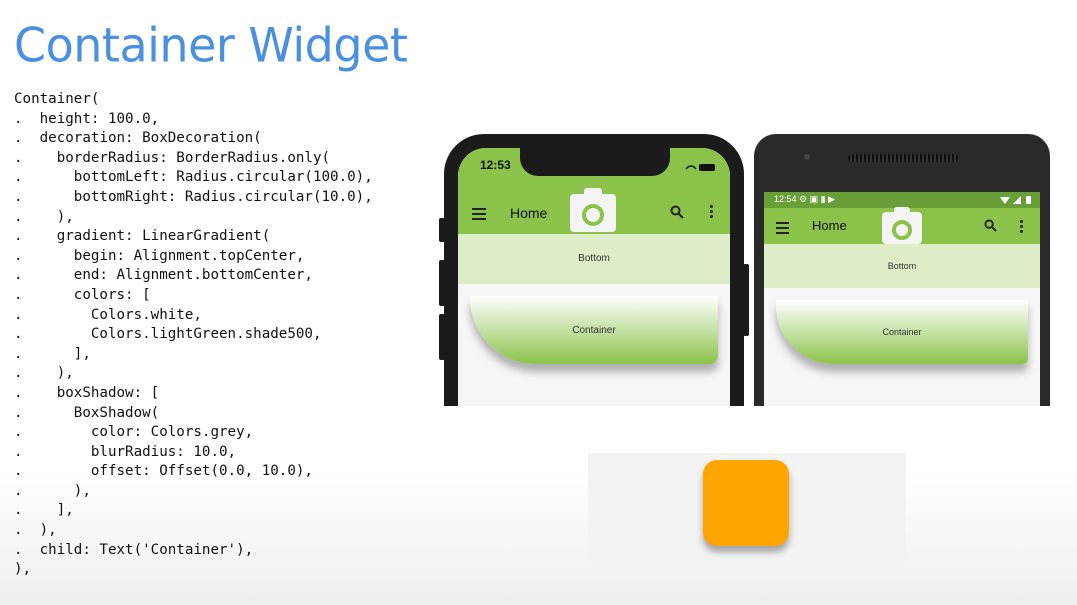  I want to click on notch, so click(595, 162).